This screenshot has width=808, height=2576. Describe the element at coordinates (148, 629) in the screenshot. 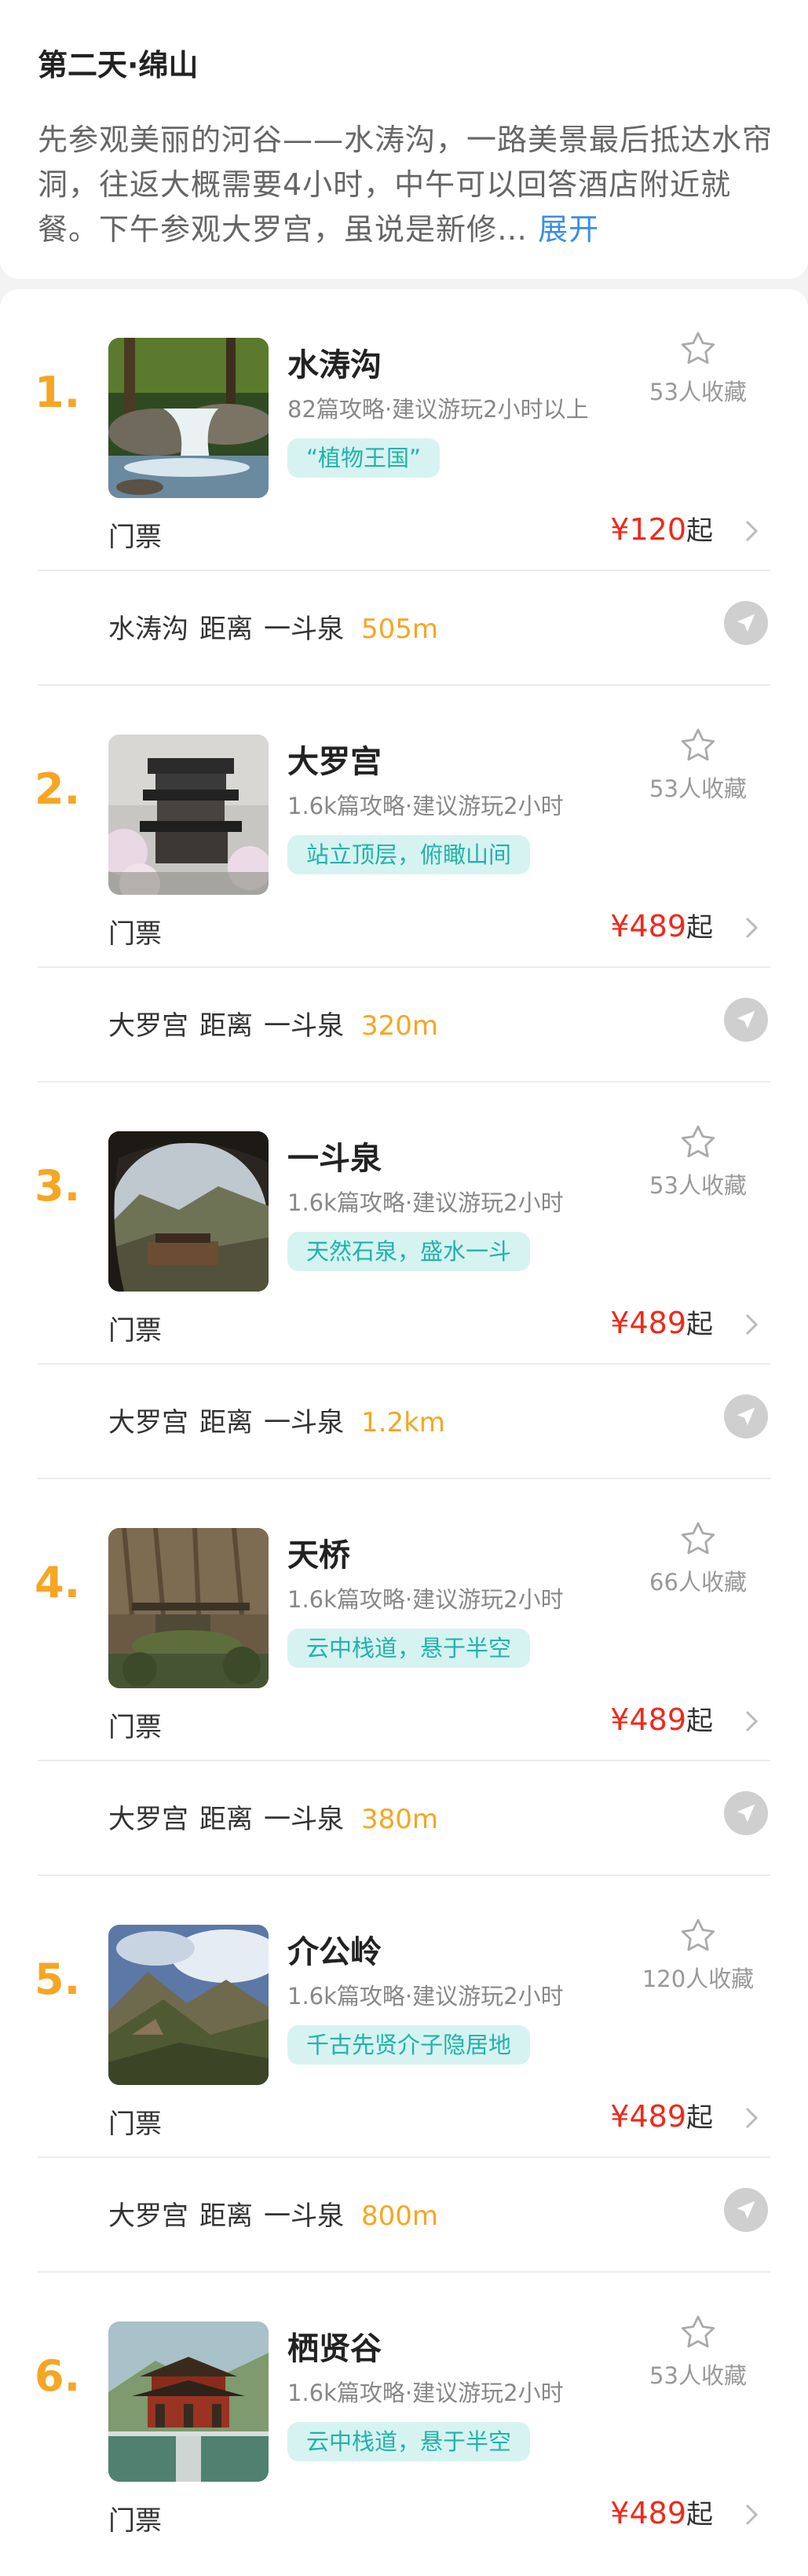

I see `distance-from: 水涛沟` at that location.